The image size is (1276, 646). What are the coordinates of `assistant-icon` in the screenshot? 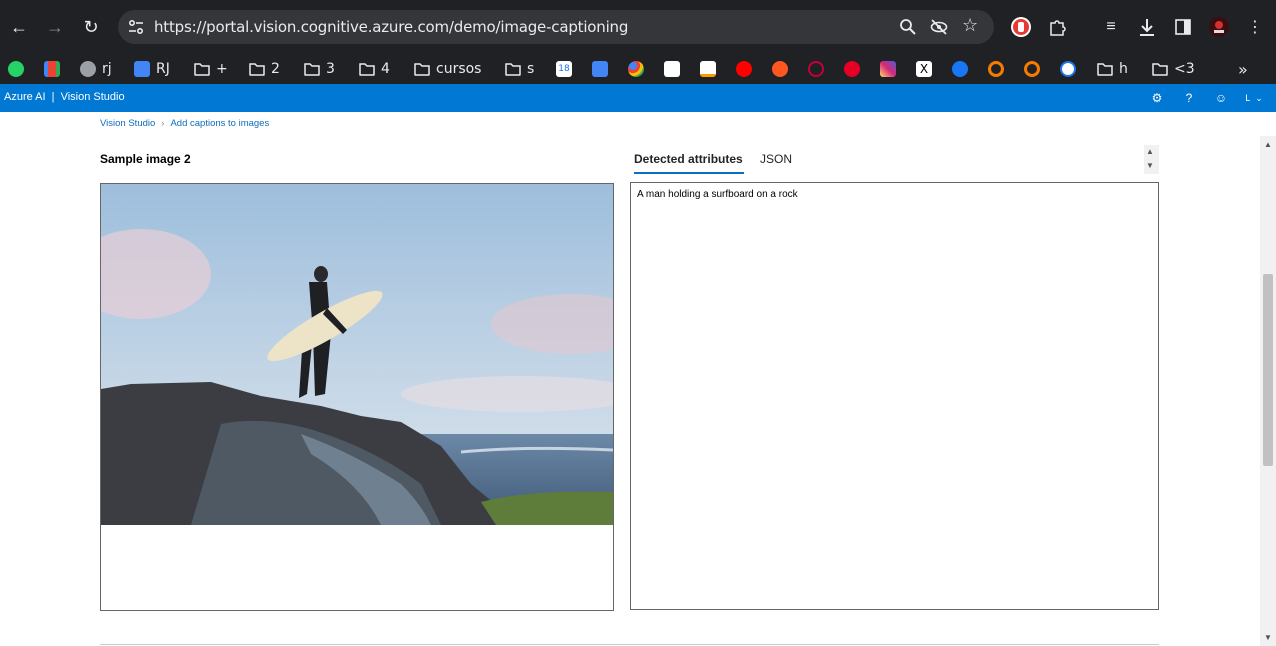 It's located at (636, 69).